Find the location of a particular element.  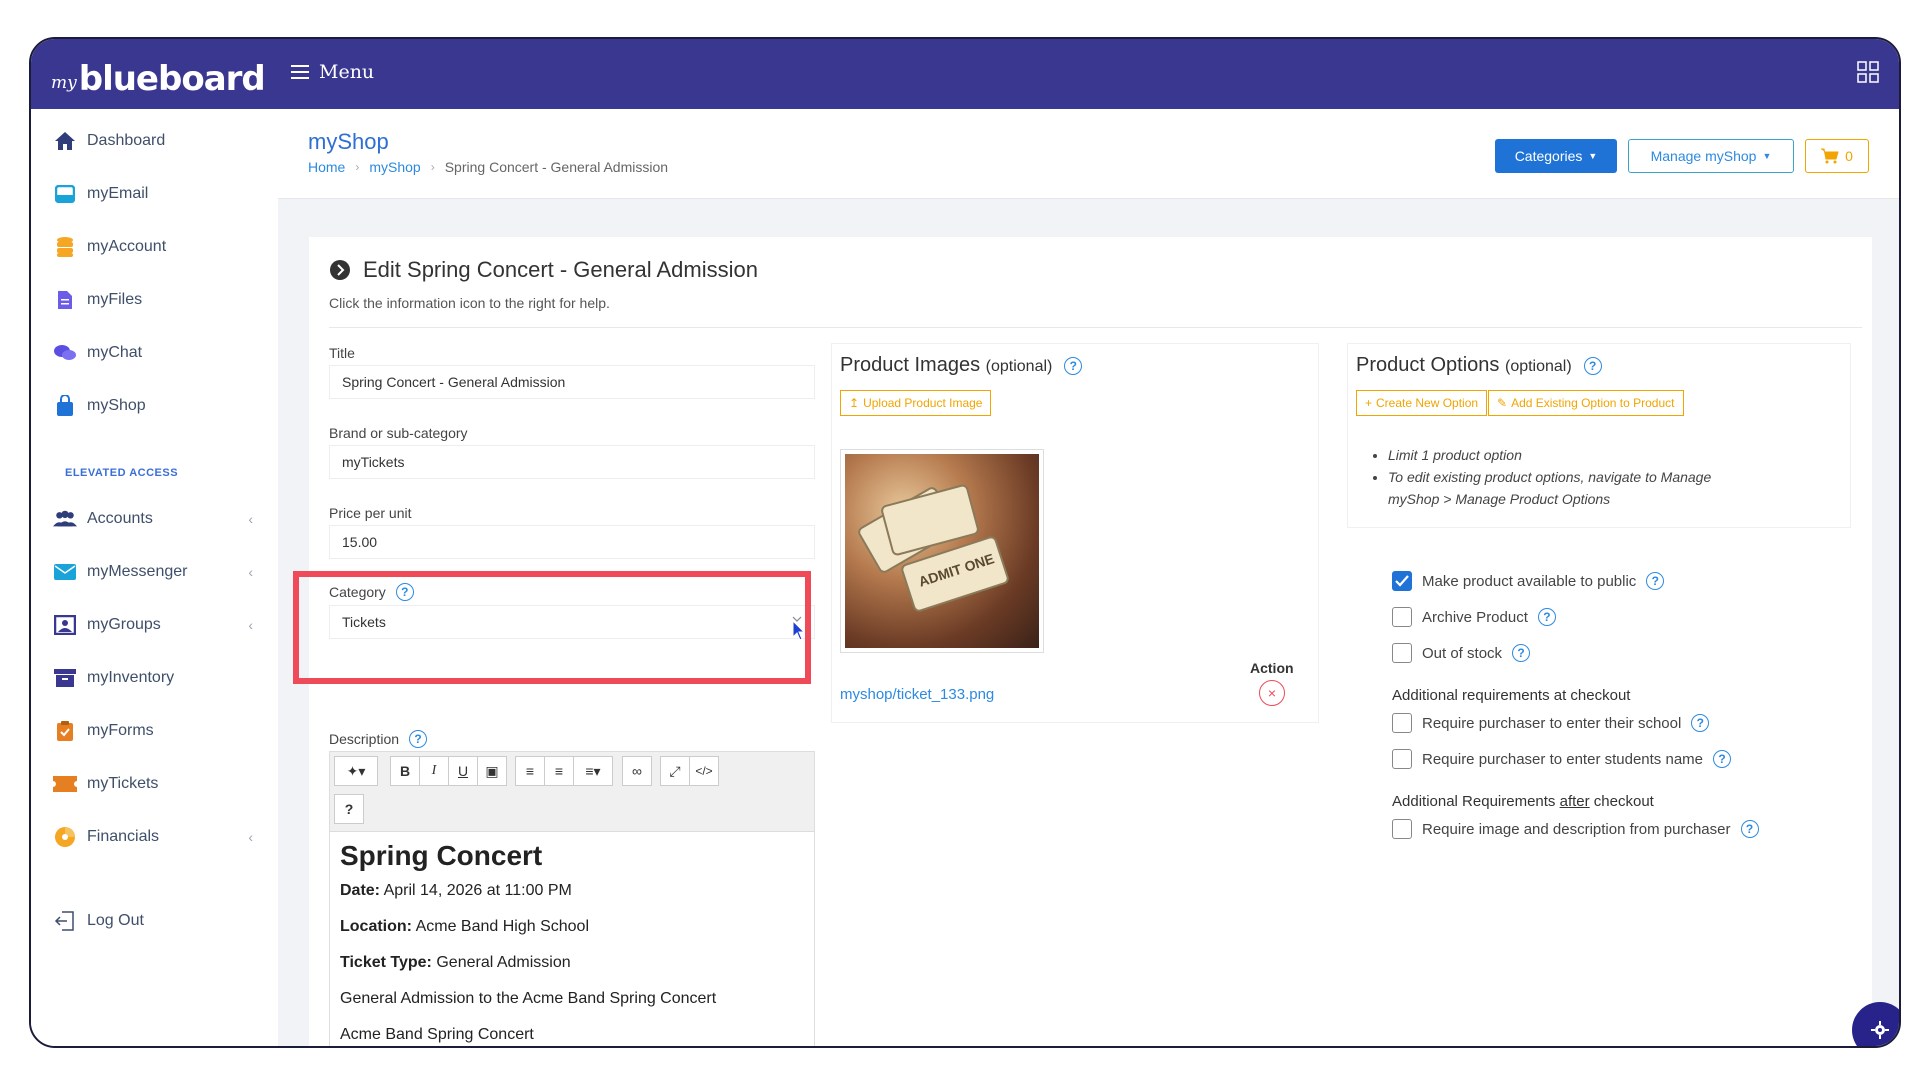

link-icon: ∞ is located at coordinates (637, 771).